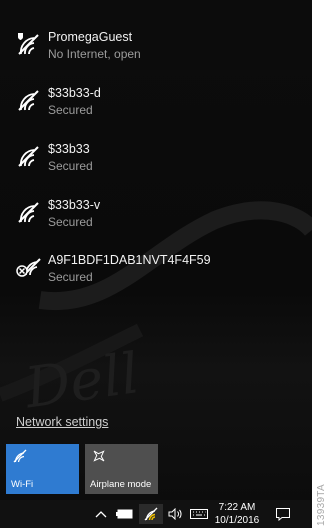 The width and height of the screenshot is (329, 528). Describe the element at coordinates (161, 220) in the screenshot. I see `network-item-33b33-v: $33b33-v Secured` at that location.